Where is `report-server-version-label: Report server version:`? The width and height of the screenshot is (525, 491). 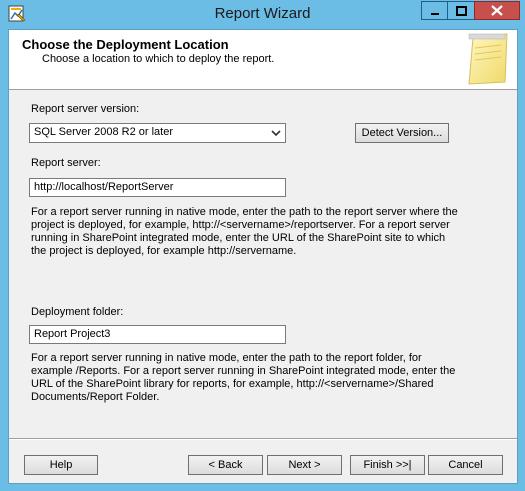
report-server-version-label: Report server version: is located at coordinates (85, 109).